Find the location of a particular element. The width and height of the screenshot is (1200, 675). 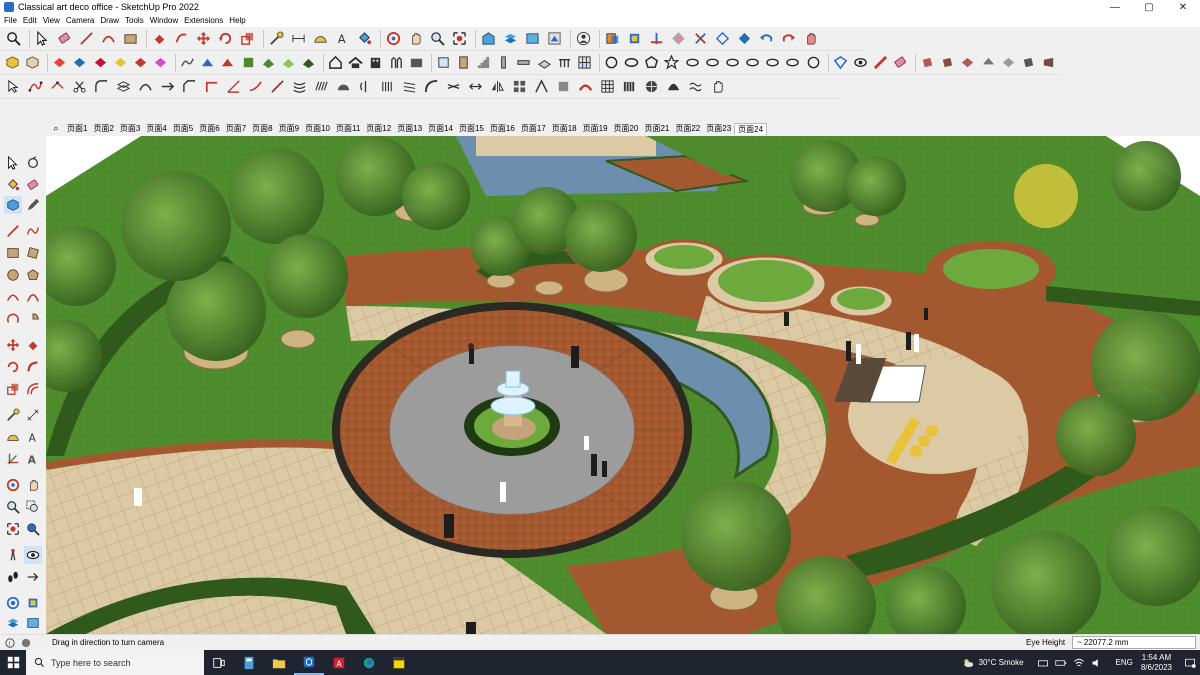

scene-tab-12: 页面12 is located at coordinates (378, 129).